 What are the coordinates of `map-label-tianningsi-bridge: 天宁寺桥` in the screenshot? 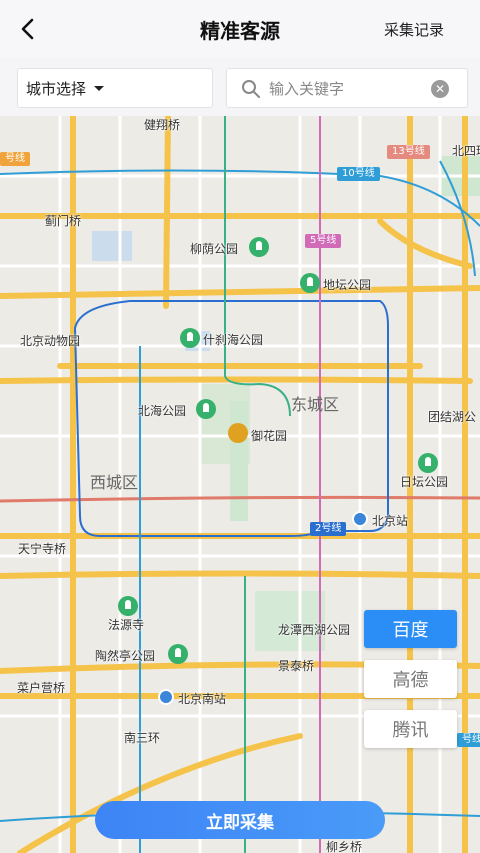 It's located at (42, 549).